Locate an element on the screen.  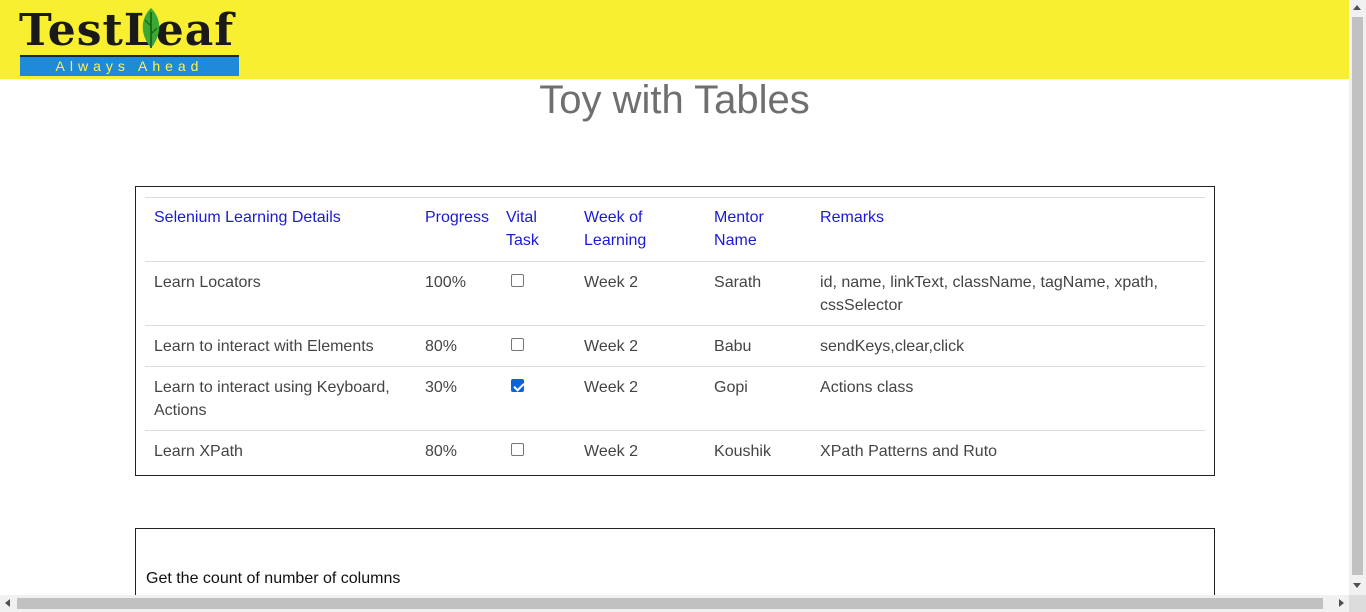
horizontal-scroll-thumb is located at coordinates (670, 603).